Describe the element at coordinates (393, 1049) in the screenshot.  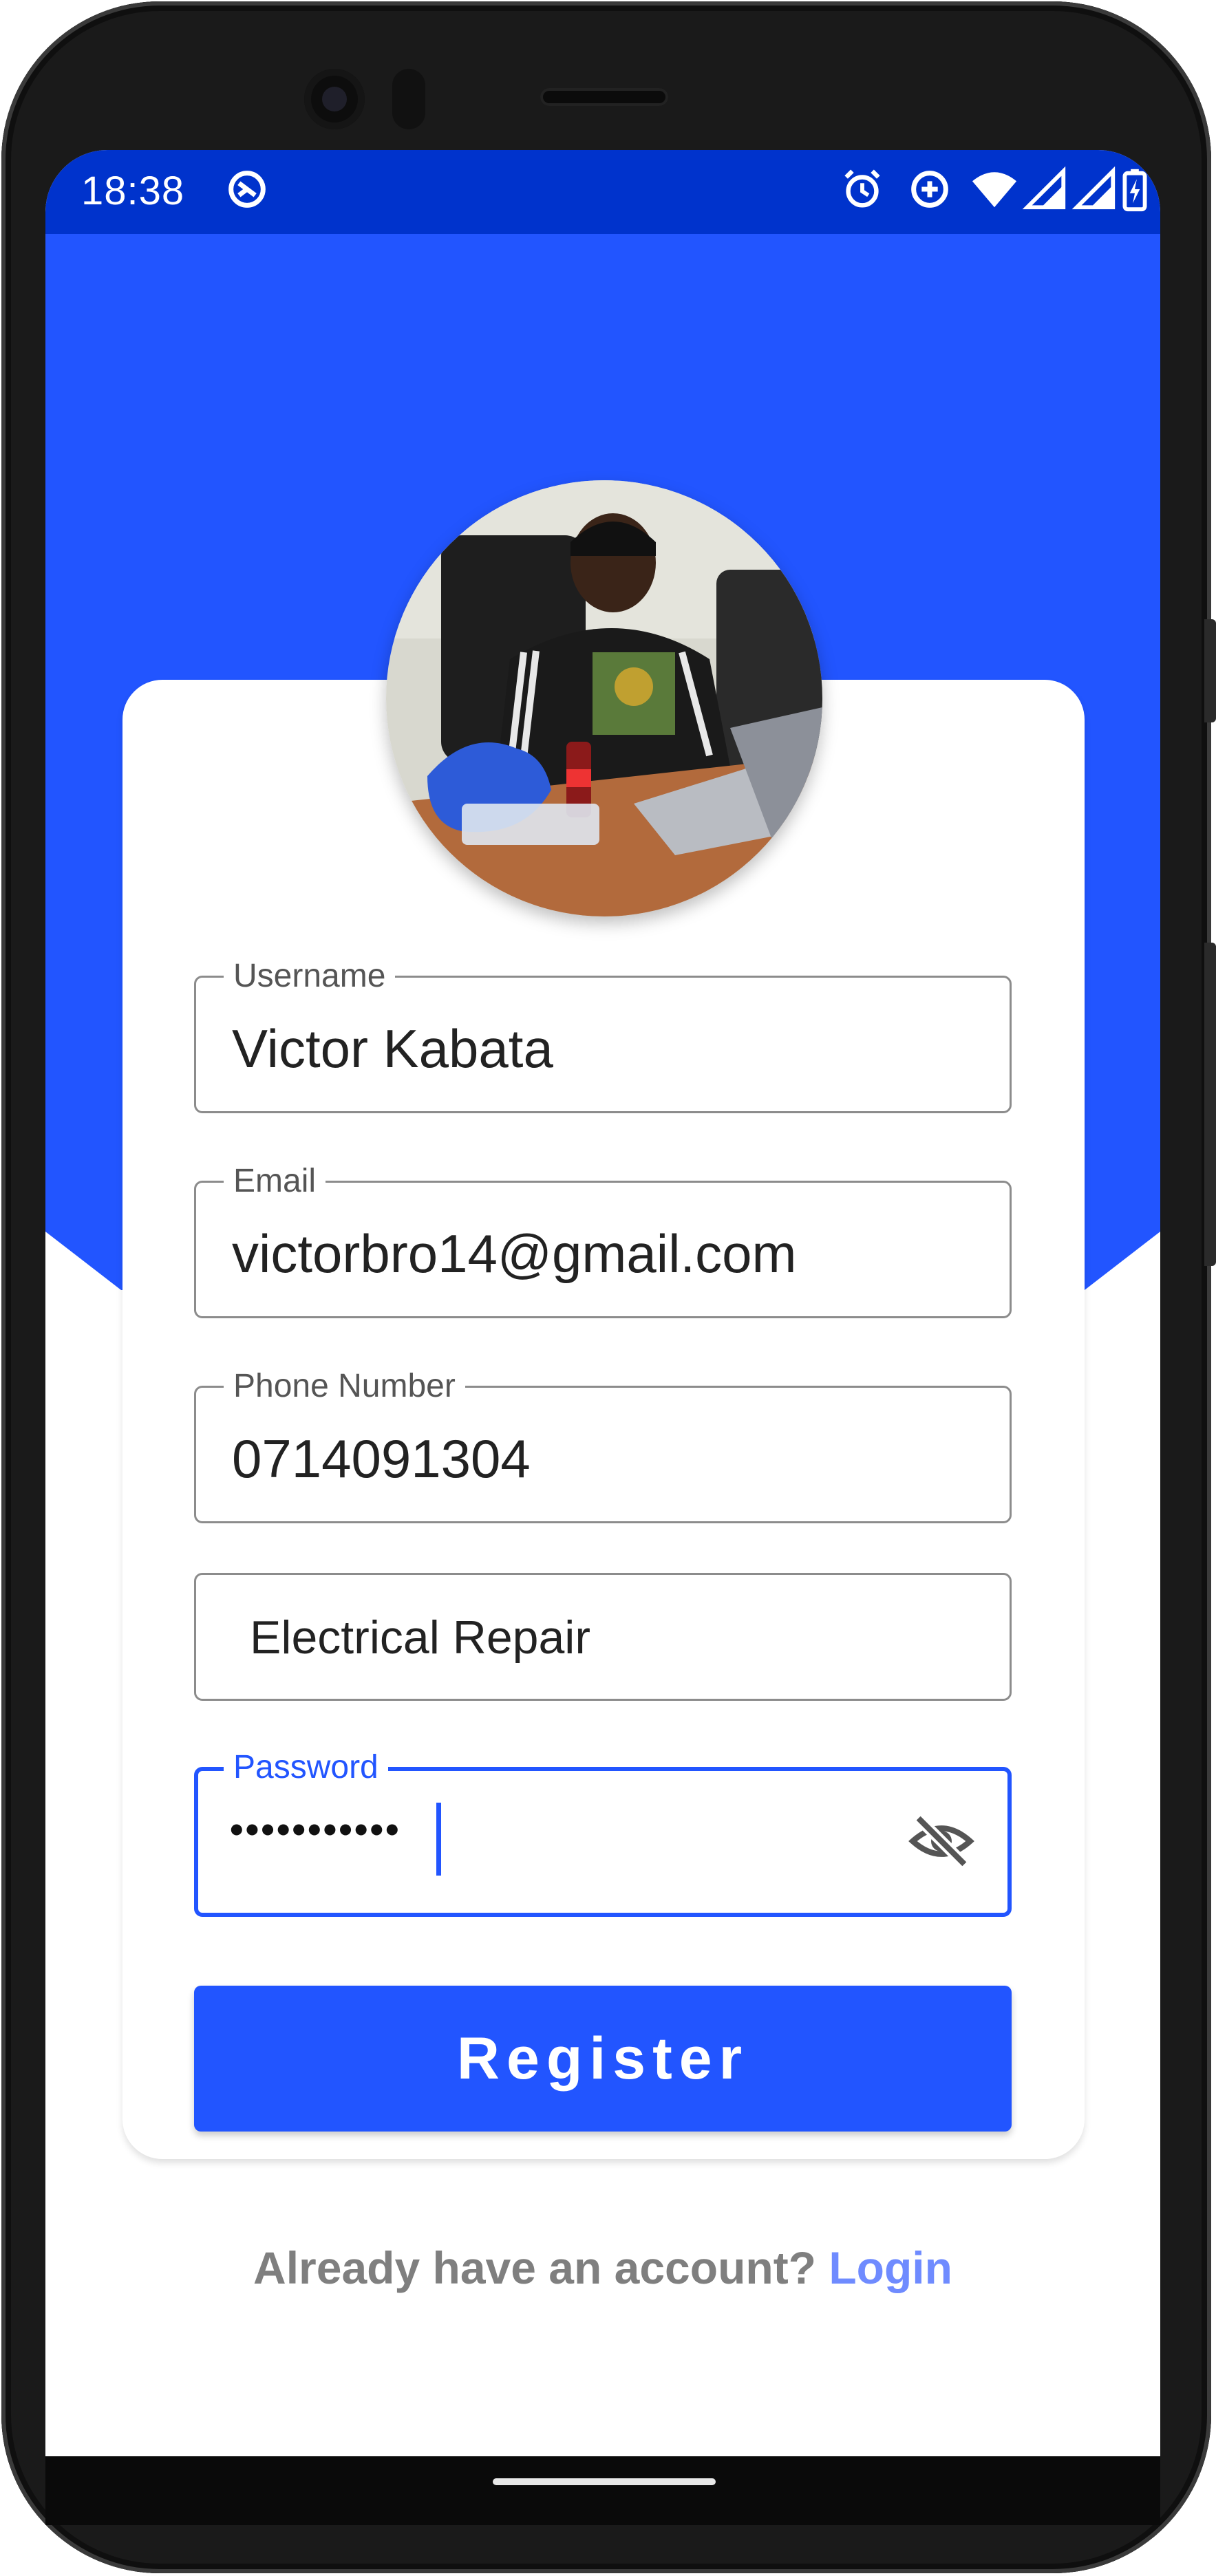
I see `username-input: Victor Kabata` at that location.